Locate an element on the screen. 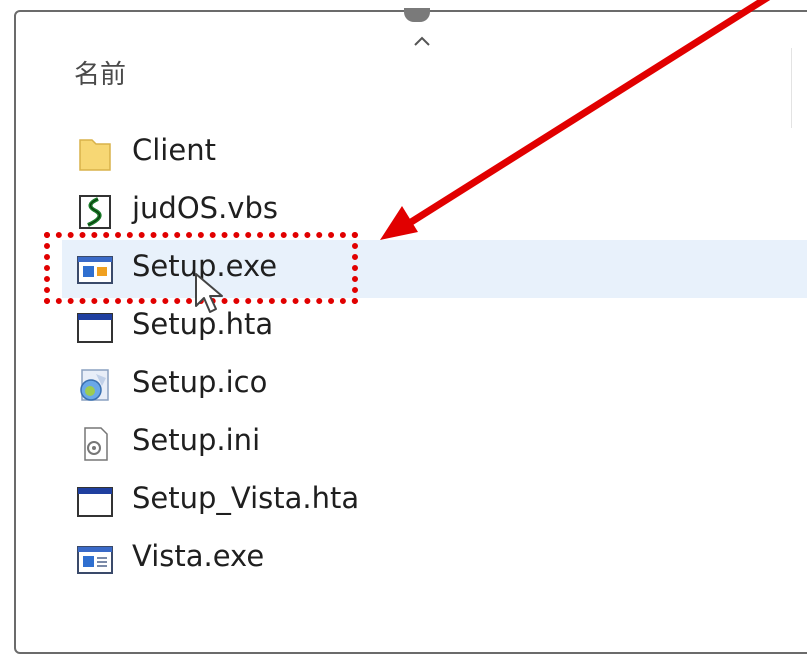 This screenshot has height=654, width=807. mouse-cursor-icon is located at coordinates (209, 293).